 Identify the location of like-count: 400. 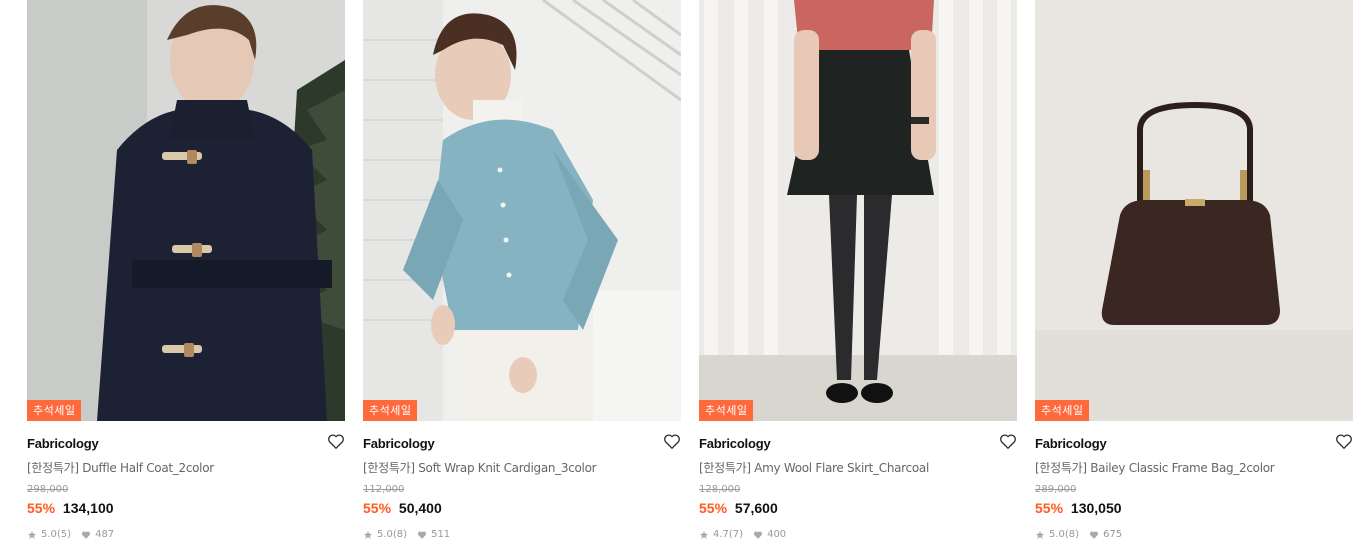
(777, 534).